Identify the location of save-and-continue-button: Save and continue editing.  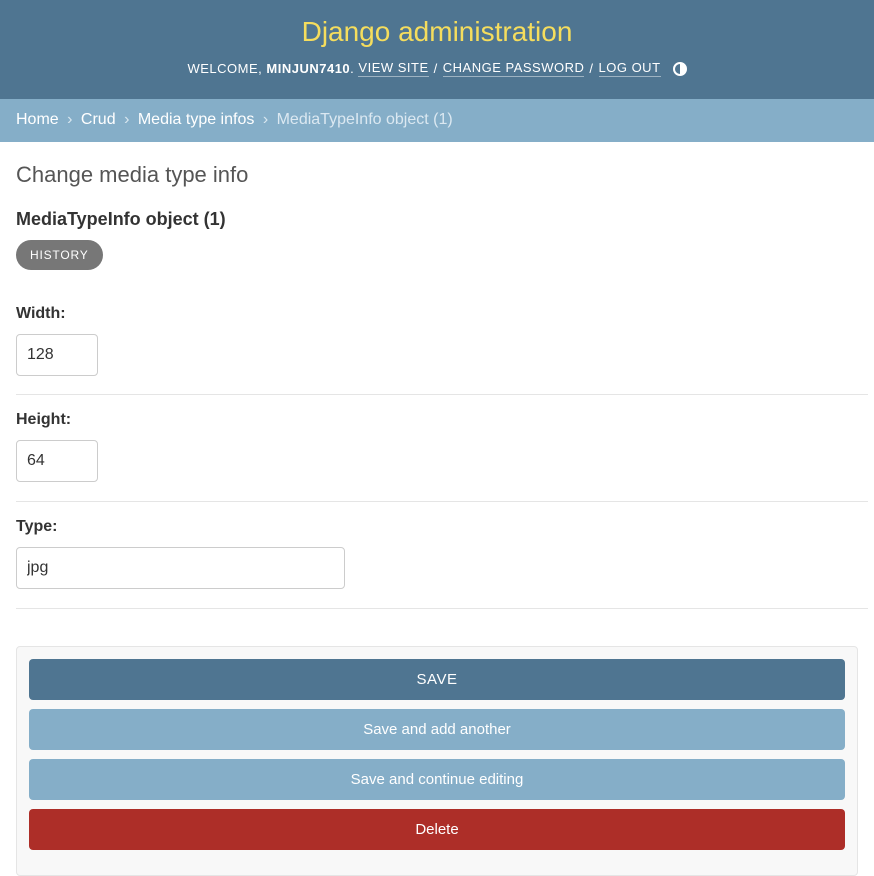
(437, 779).